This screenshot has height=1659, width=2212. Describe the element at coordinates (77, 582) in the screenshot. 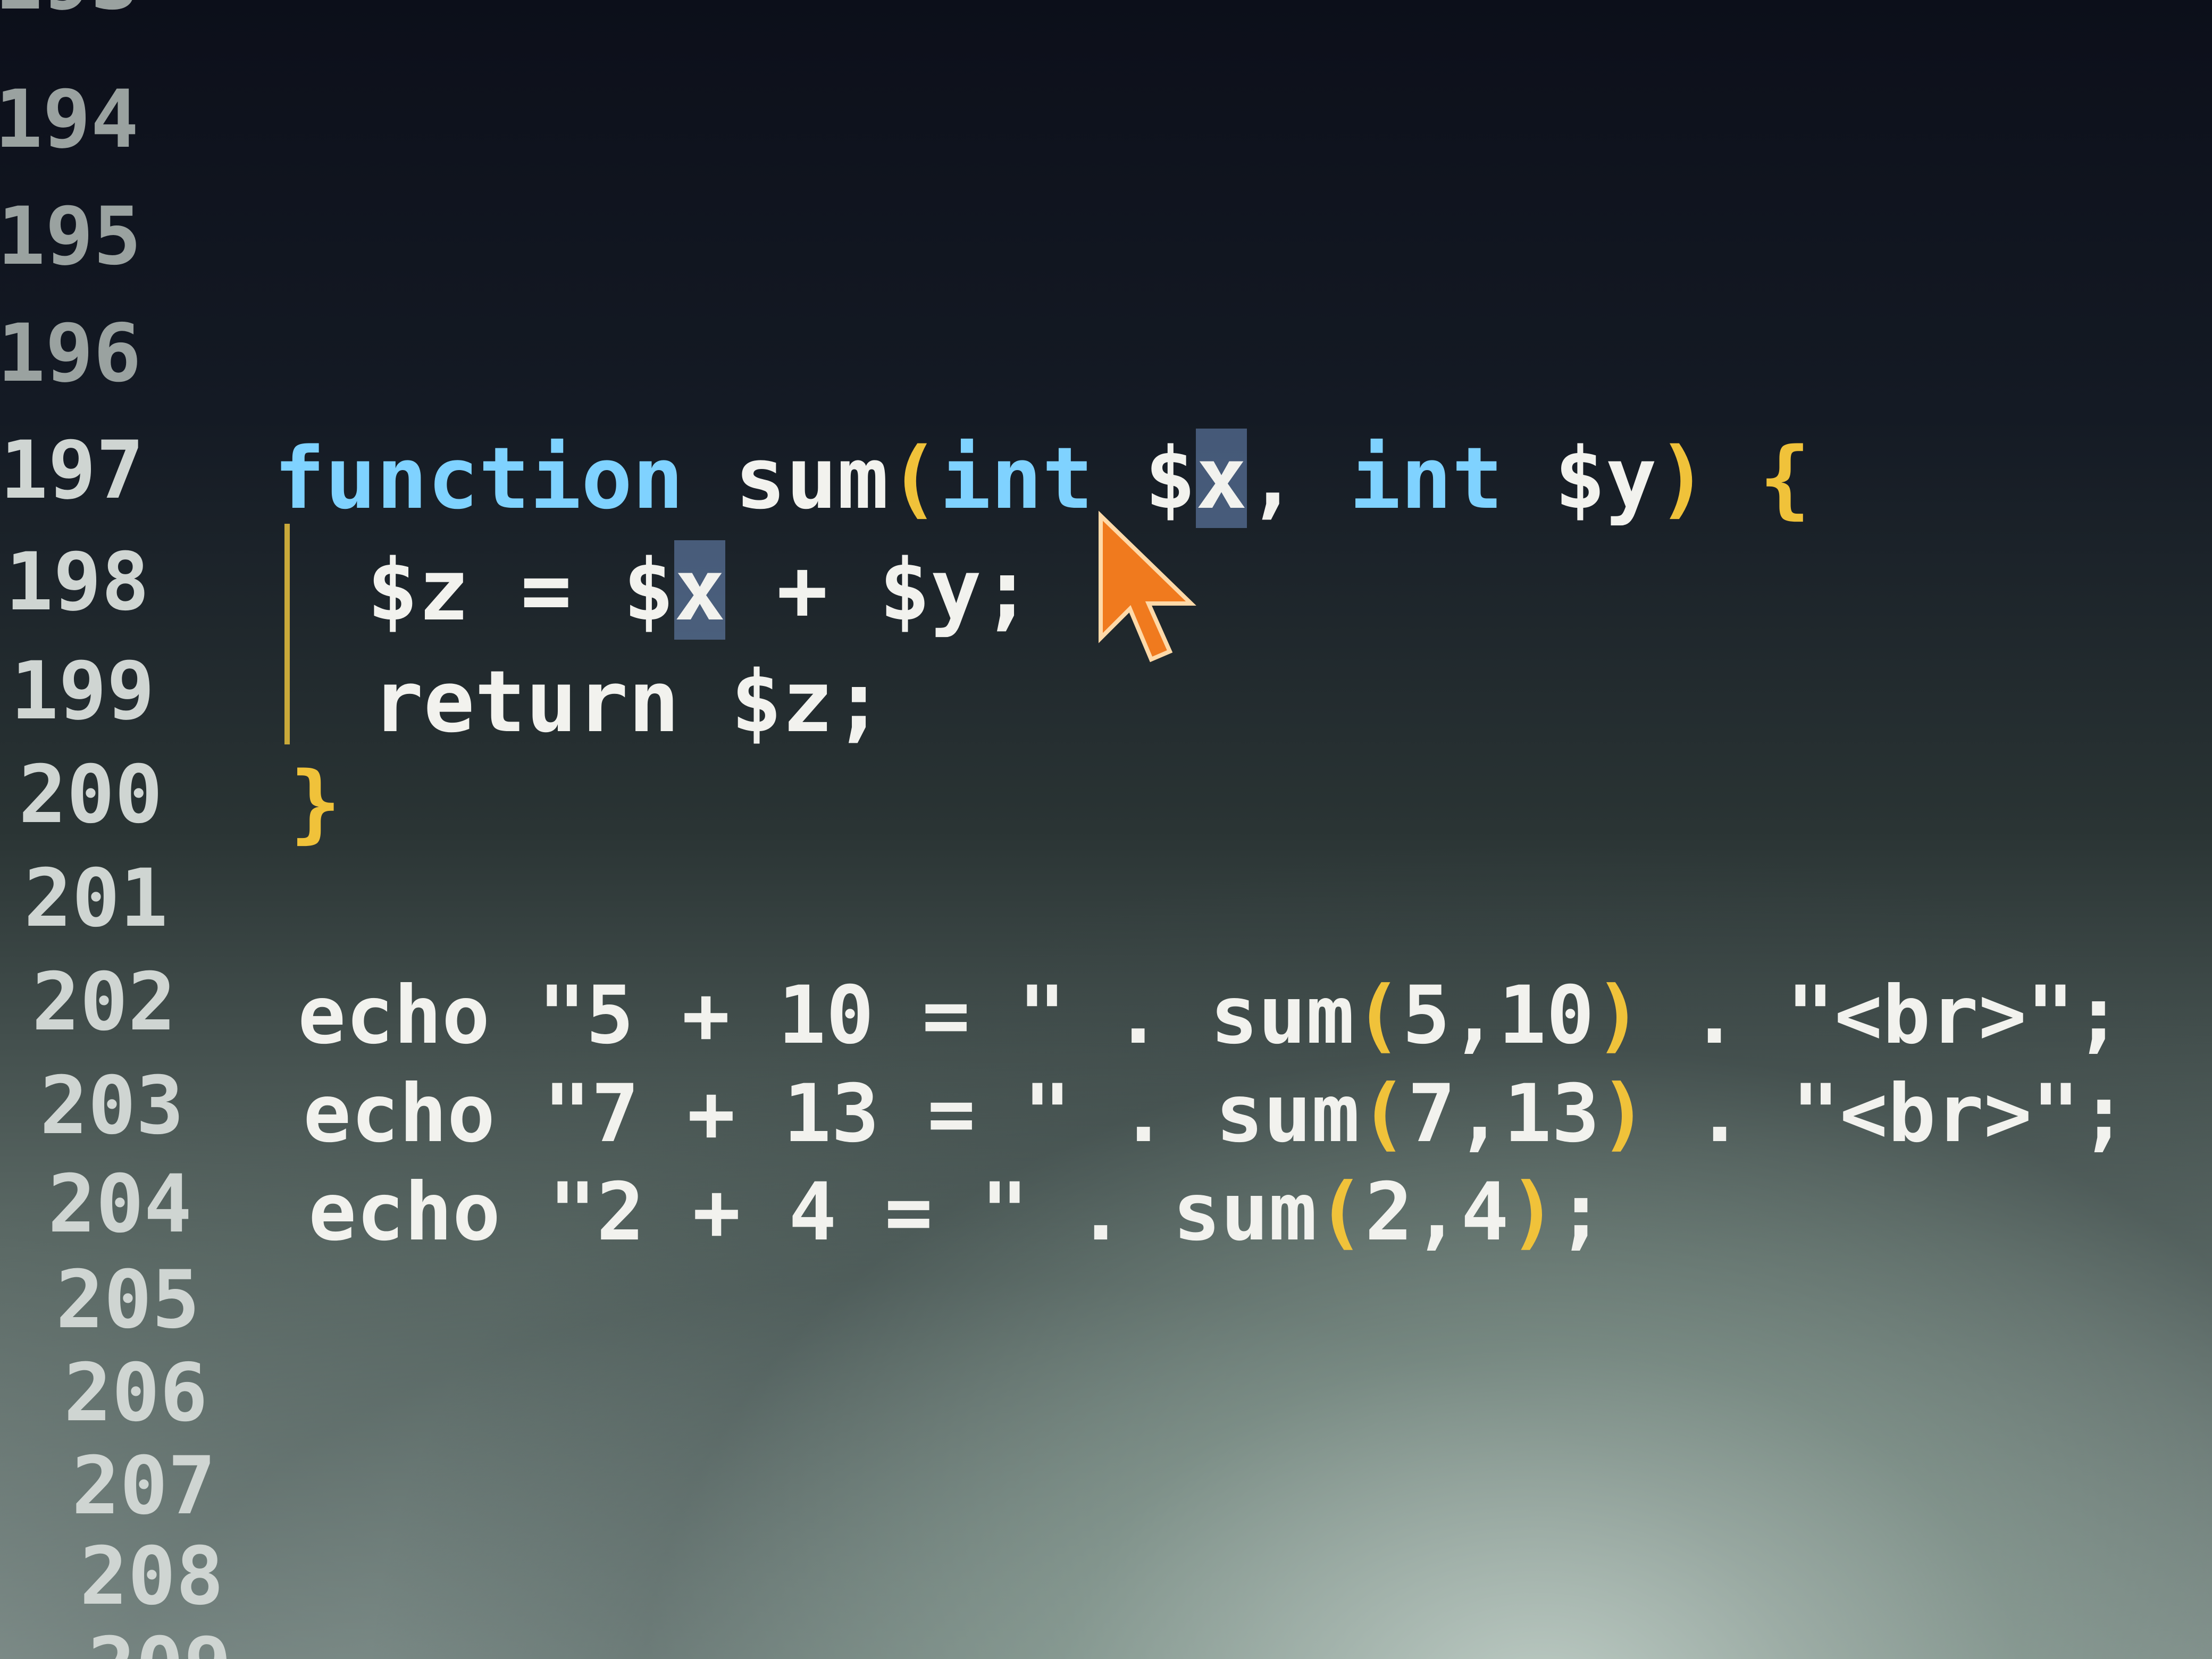

I see `line-number: 198` at that location.